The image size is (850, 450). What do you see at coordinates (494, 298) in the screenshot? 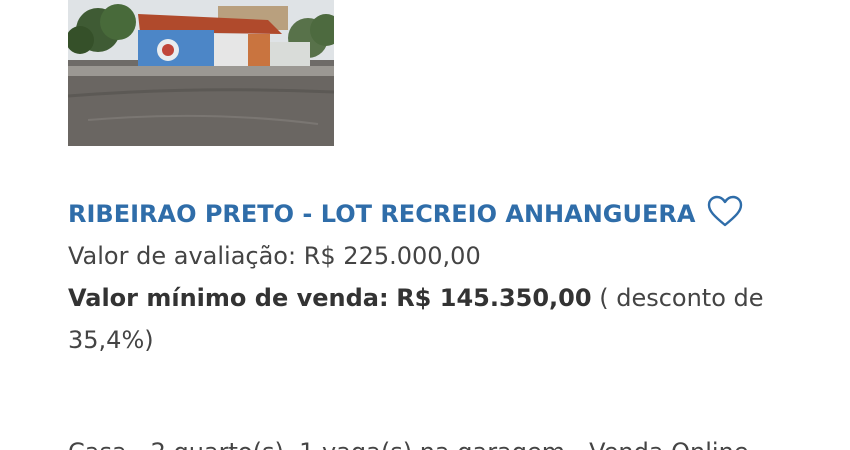
I see `min-sale-value: R$ 145.350,00` at bounding box center [494, 298].